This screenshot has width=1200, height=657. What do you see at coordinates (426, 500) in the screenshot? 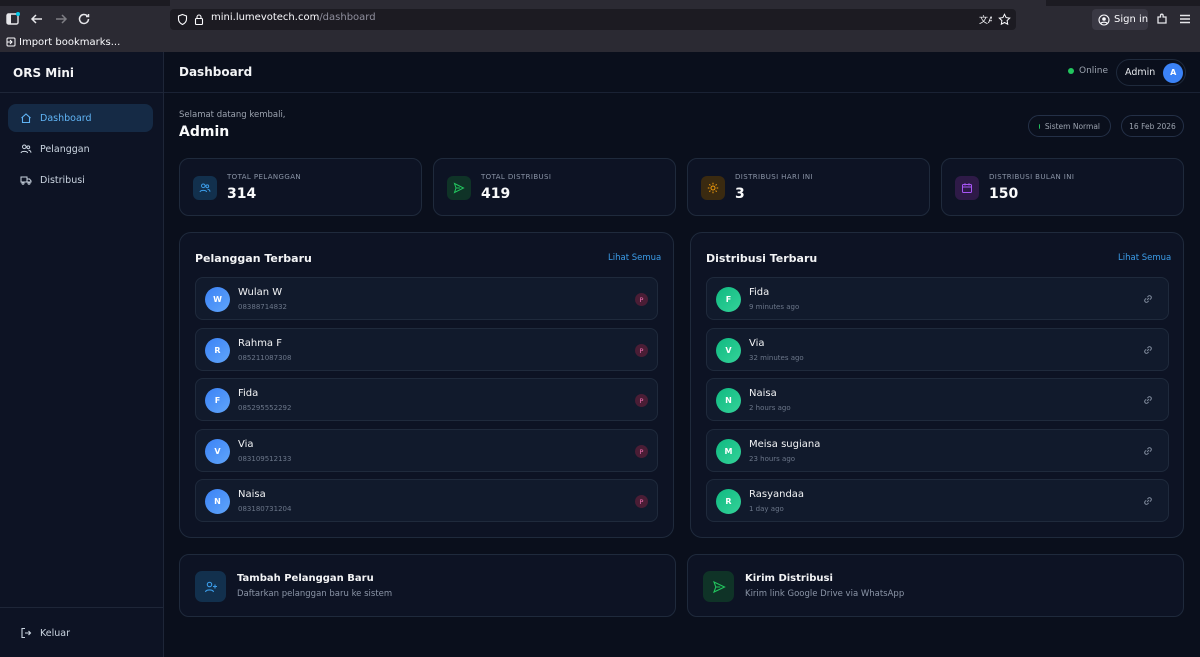
I see `customer-row: N Naisa 083180731204 P` at bounding box center [426, 500].